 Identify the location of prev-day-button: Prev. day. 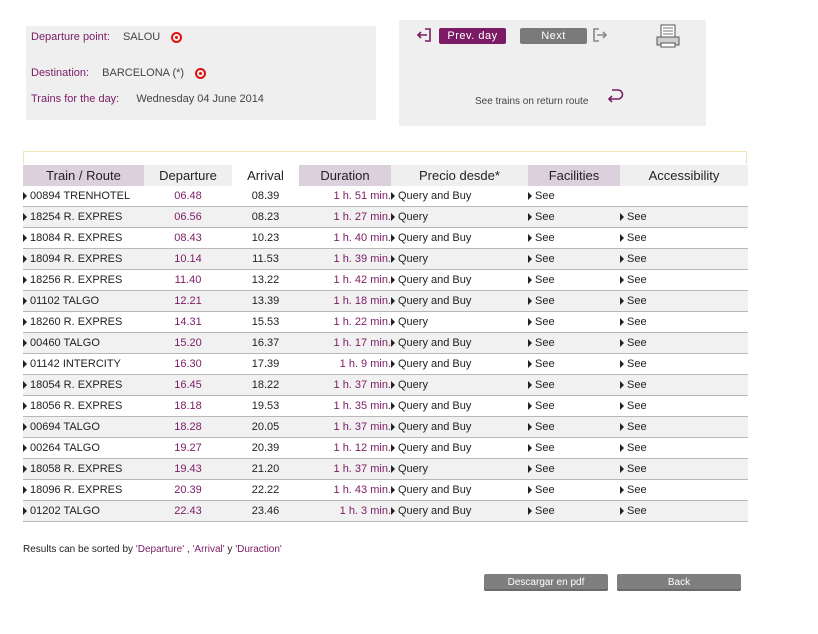
(472, 36).